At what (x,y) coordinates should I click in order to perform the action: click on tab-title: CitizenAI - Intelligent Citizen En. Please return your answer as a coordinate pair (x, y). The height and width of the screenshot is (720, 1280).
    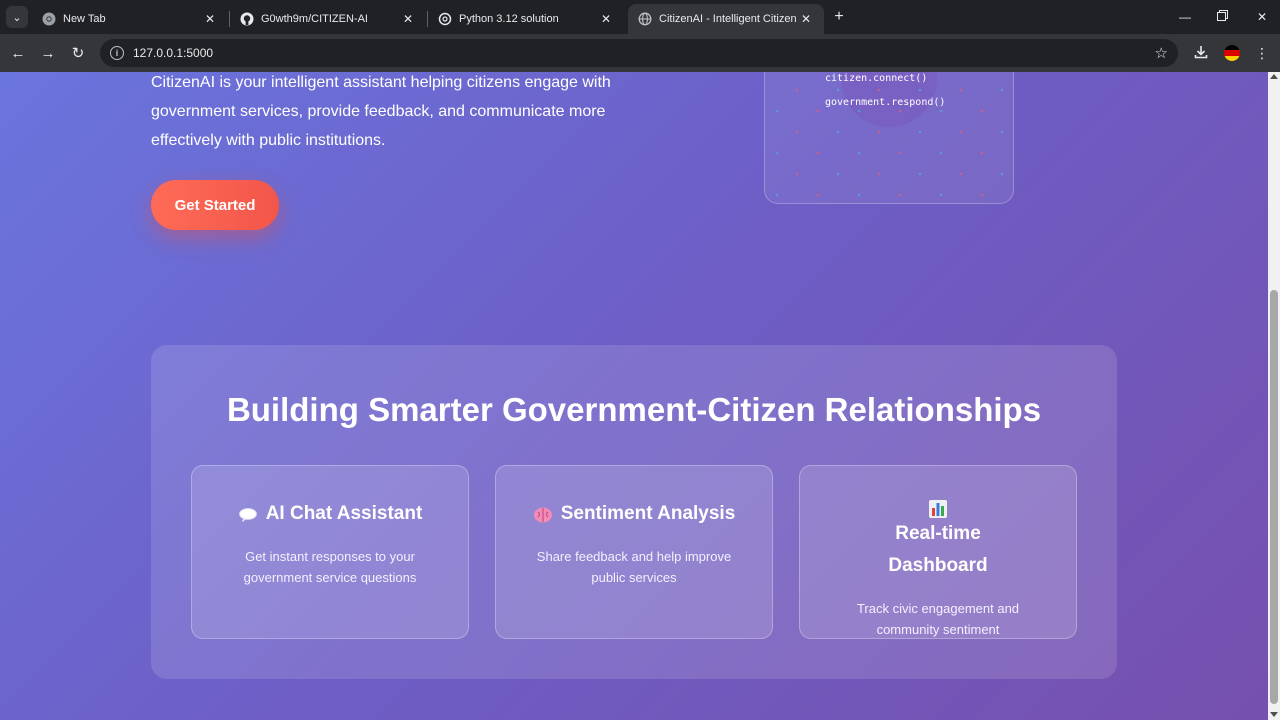
    Looking at the image, I should click on (728, 19).